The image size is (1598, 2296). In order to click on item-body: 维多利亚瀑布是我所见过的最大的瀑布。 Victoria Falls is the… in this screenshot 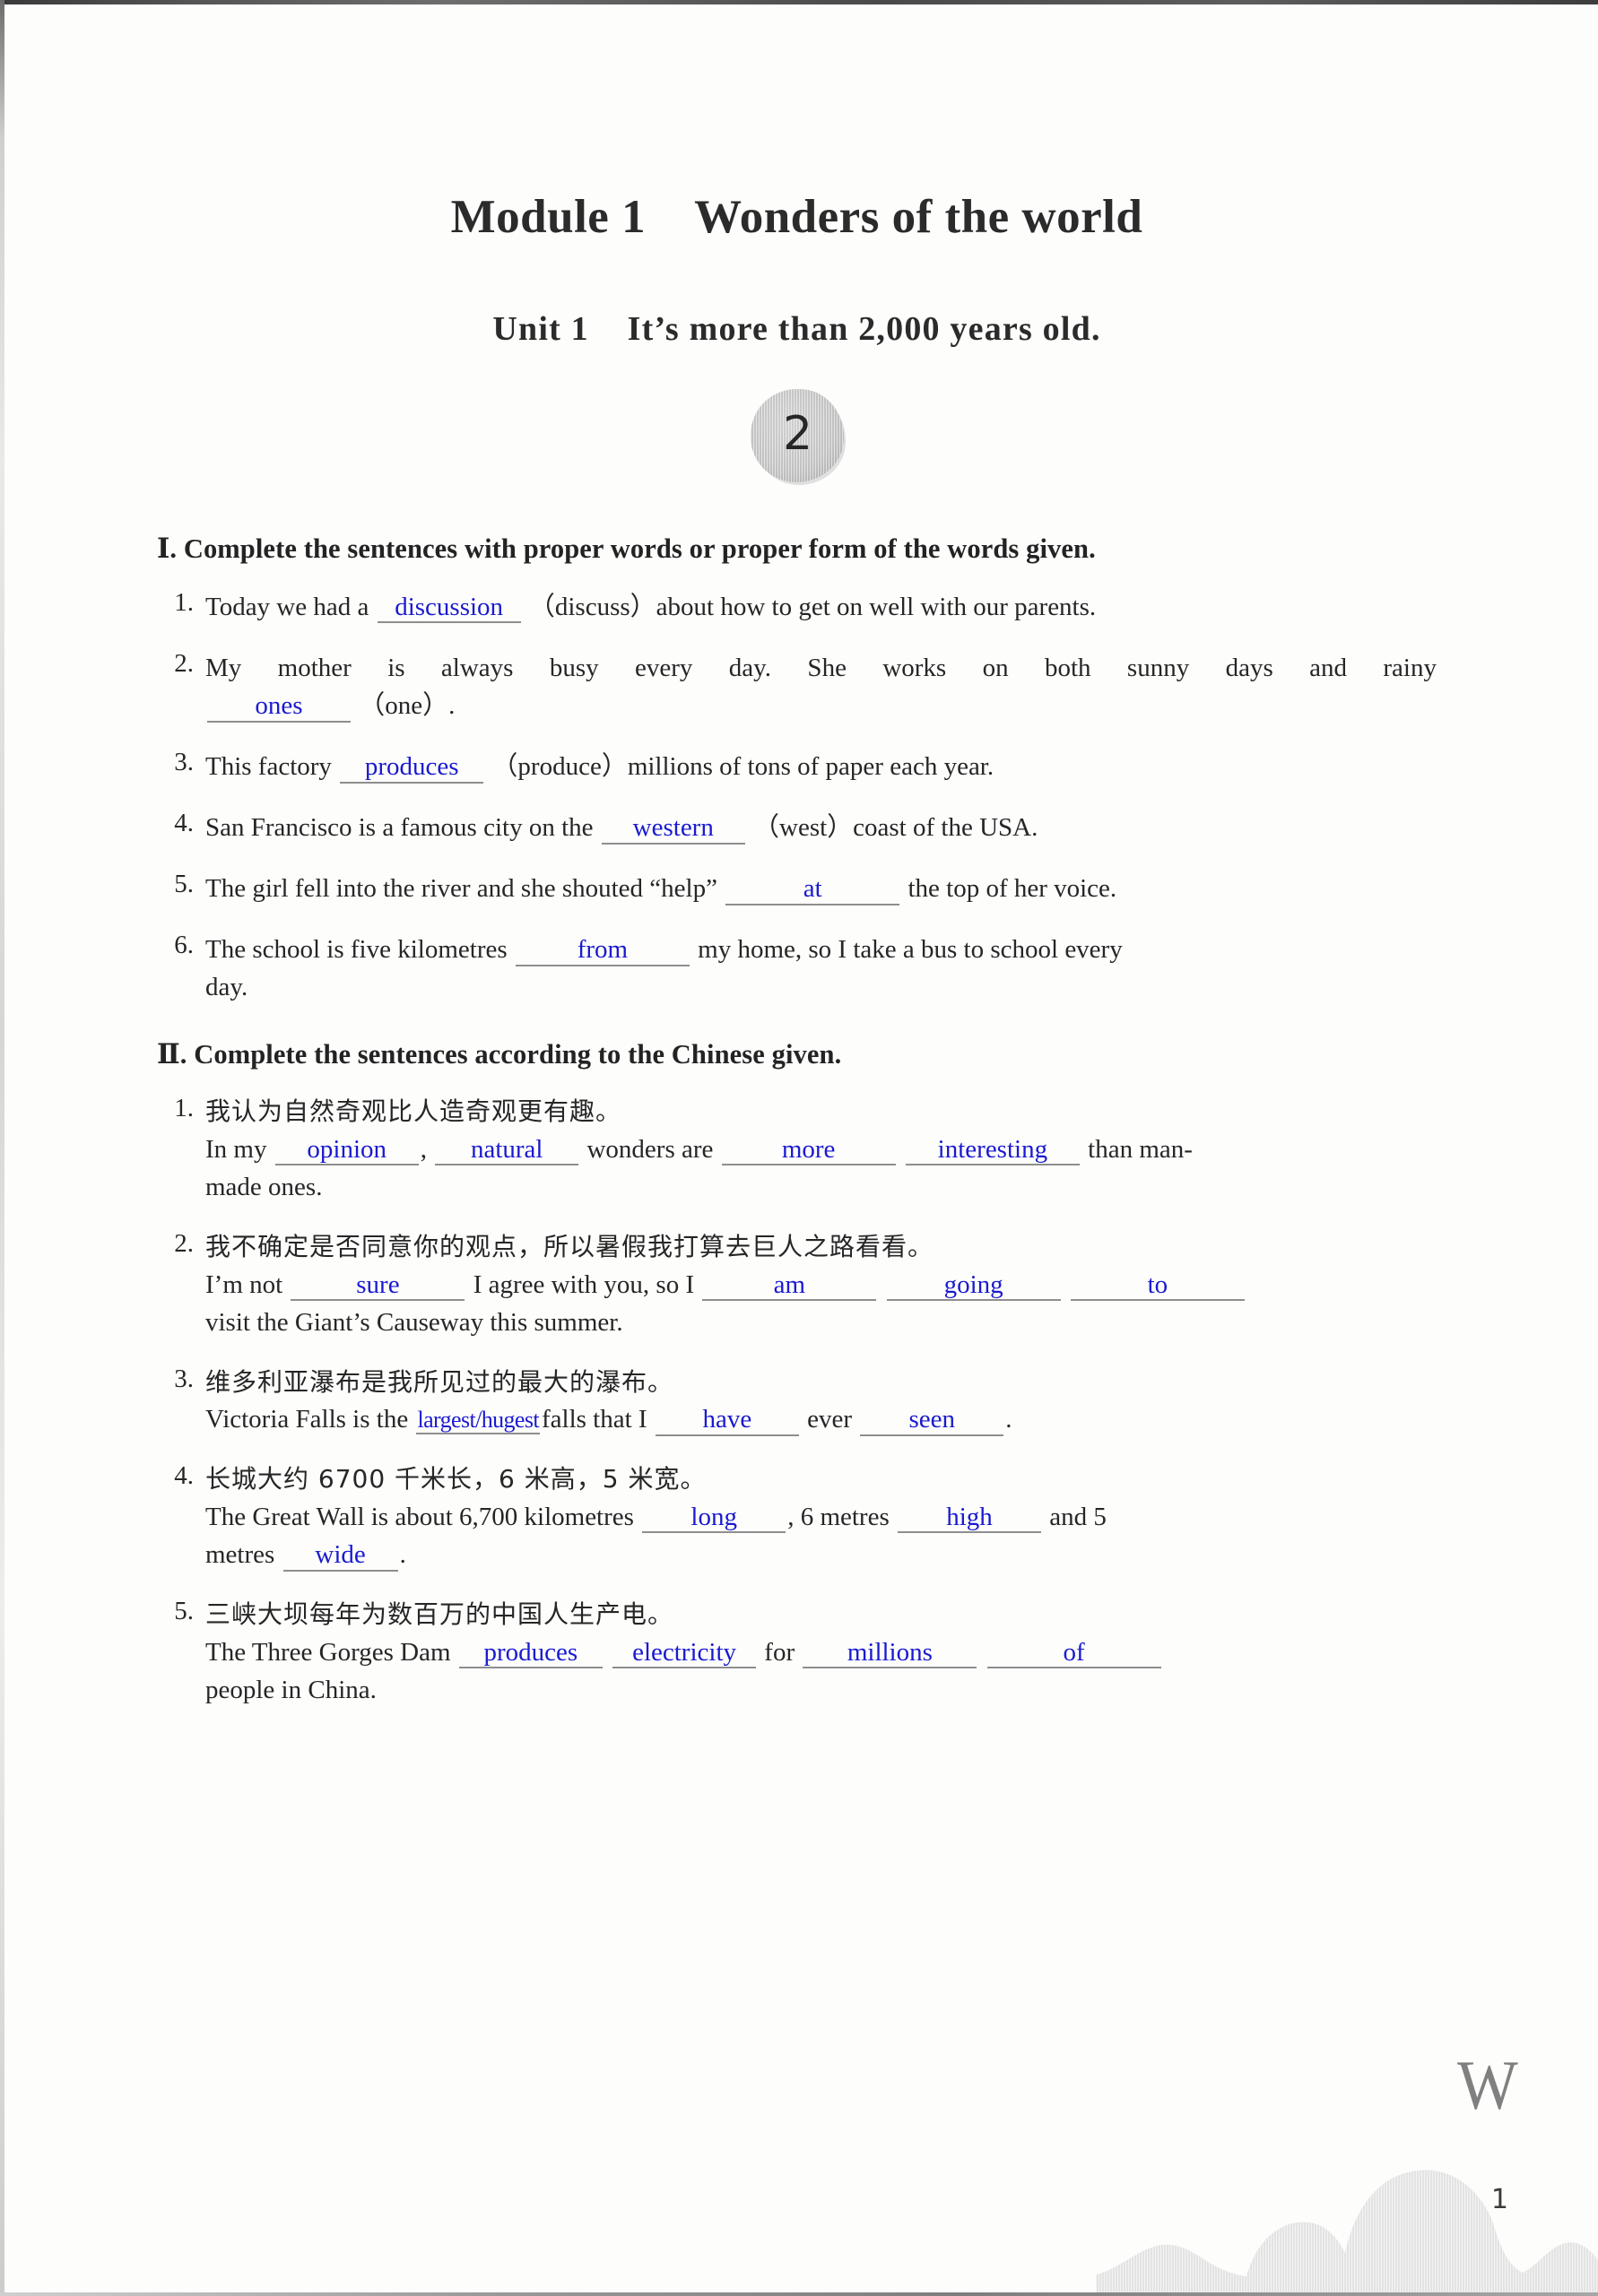, I will do `click(821, 1402)`.